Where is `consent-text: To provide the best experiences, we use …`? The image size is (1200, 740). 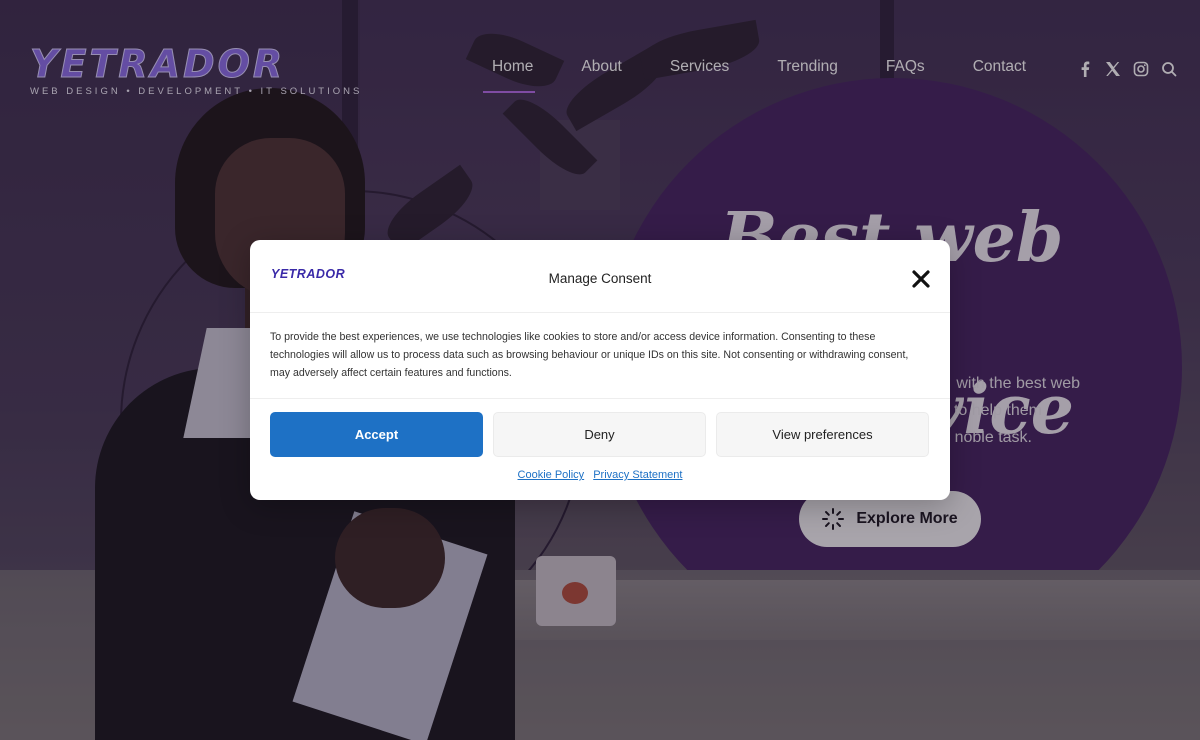
consent-text: To provide the best experiences, we use … is located at coordinates (589, 355).